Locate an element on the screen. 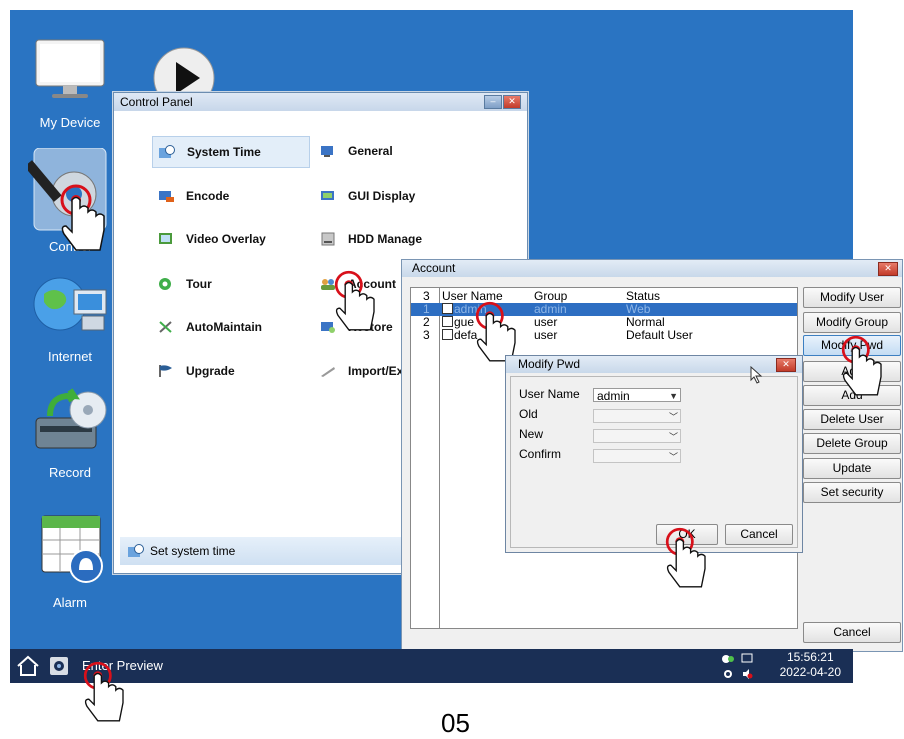 Image resolution: width=904 pixels, height=739 pixels. overlay-icon is located at coordinates (165, 238).